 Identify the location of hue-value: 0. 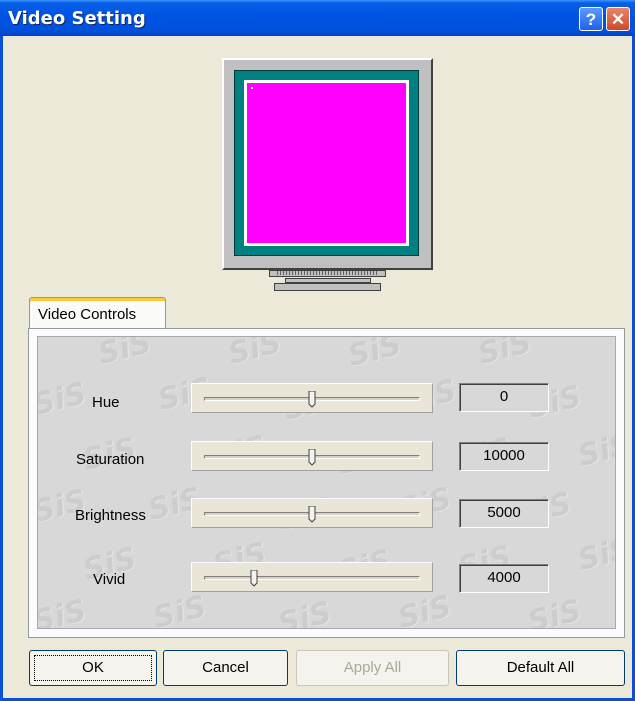
(504, 396).